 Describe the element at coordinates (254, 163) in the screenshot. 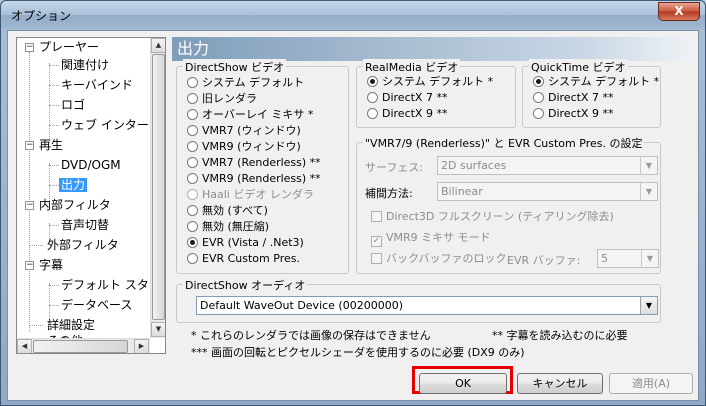

I see `radio-ds-vmr7-renderless: VMR7 (Renderless) **` at that location.